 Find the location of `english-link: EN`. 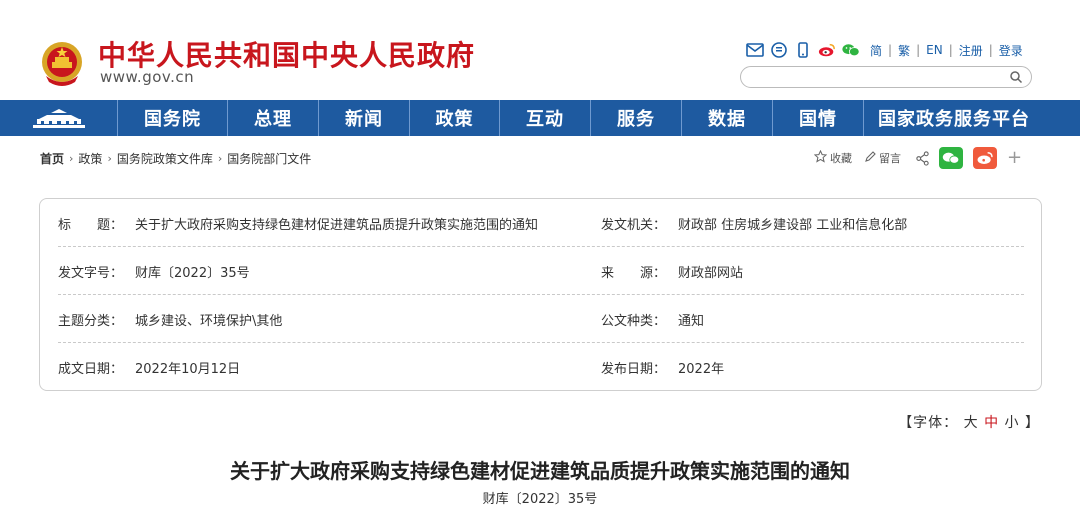

english-link: EN is located at coordinates (934, 50).